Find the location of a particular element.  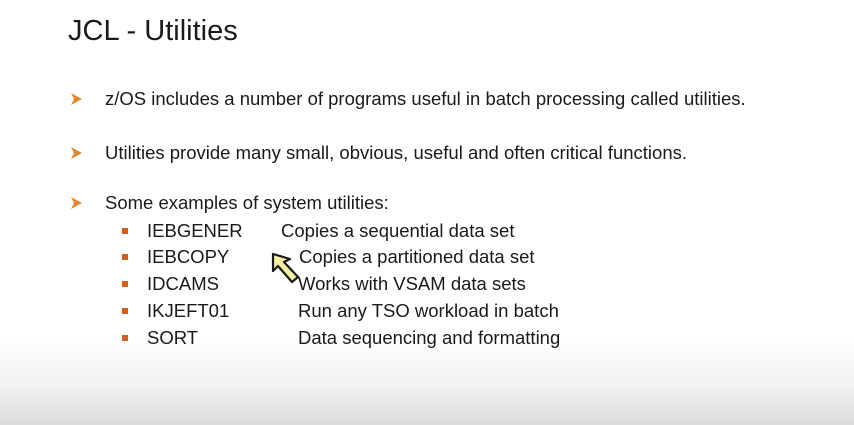

mouse-cursor-icon is located at coordinates (288, 268).